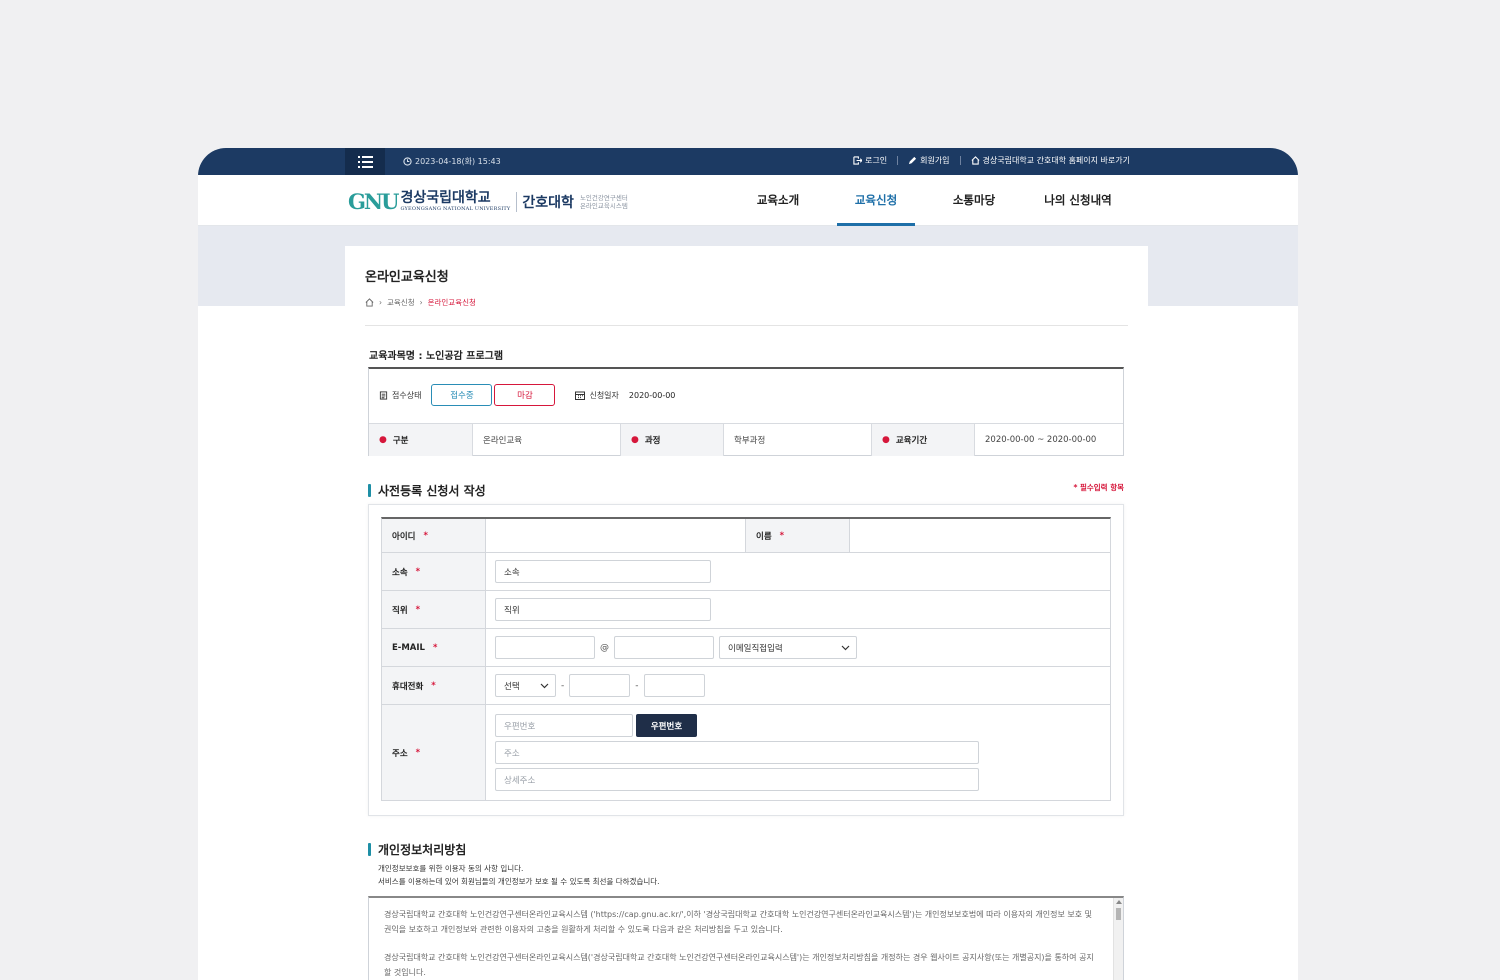 The image size is (1500, 980). I want to click on logo-subtitle-1: 노인건강연구센터, so click(603, 197).